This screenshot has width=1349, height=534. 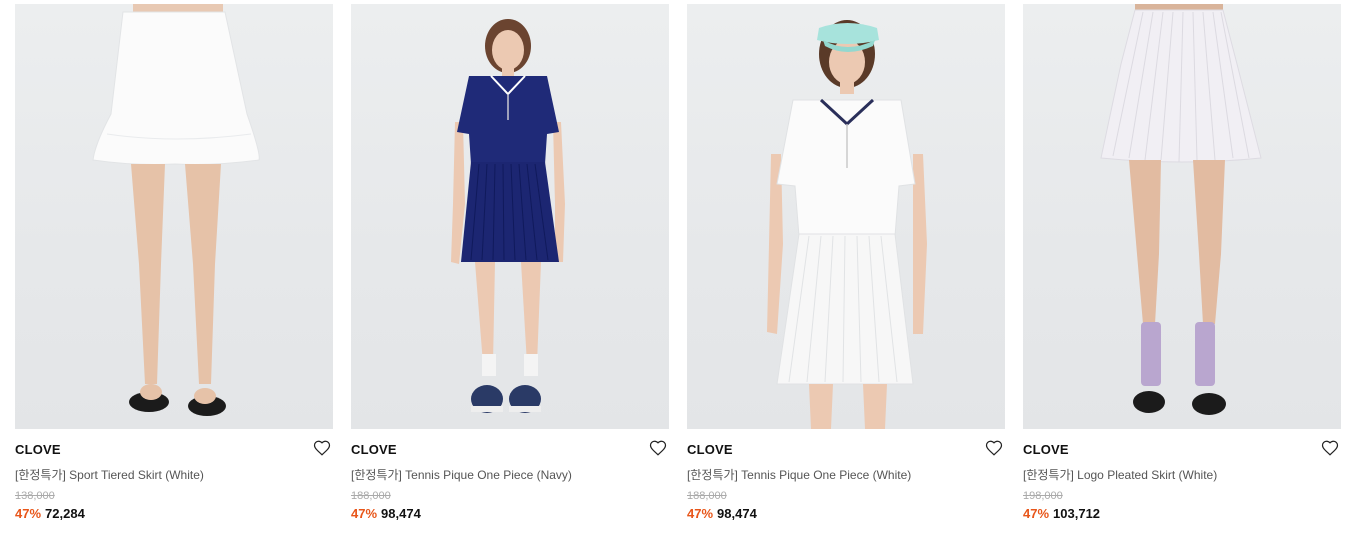 I want to click on sale-price: 103,712, so click(x=1077, y=513).